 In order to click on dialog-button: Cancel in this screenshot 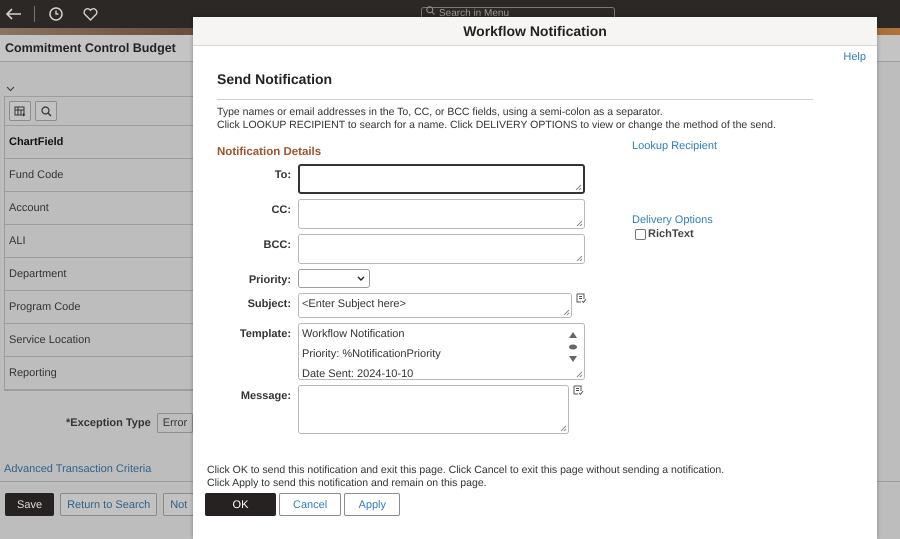, I will do `click(310, 504)`.